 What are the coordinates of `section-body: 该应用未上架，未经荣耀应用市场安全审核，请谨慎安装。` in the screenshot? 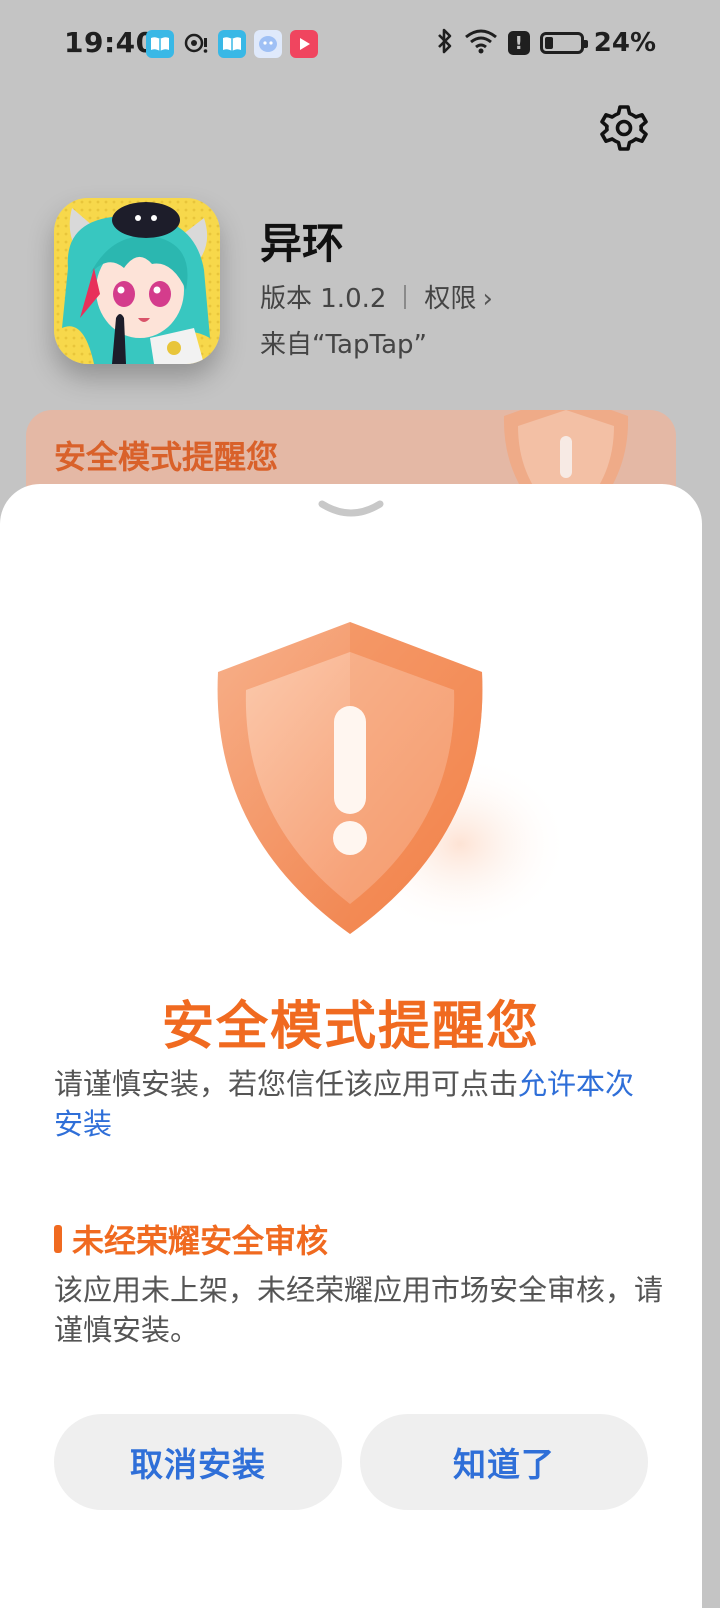 It's located at (359, 1310).